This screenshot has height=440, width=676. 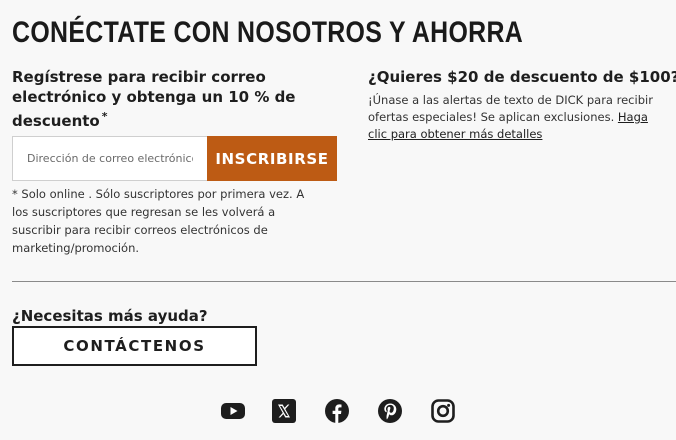 What do you see at coordinates (233, 411) in the screenshot?
I see `youtube-icon` at bounding box center [233, 411].